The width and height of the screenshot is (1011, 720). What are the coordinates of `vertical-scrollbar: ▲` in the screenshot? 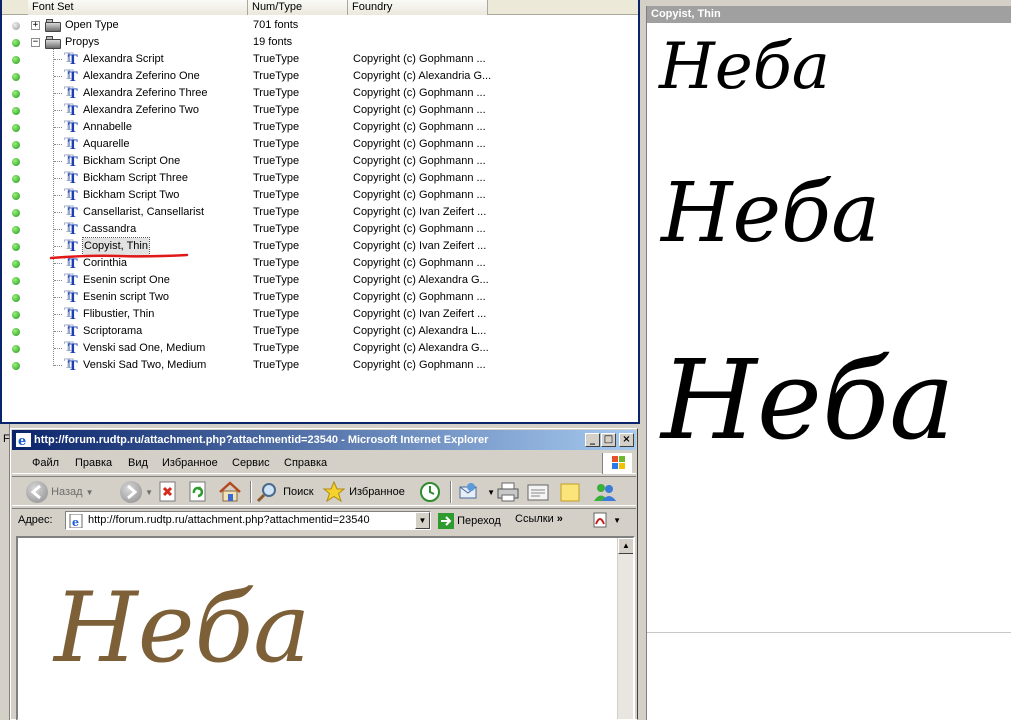 It's located at (625, 628).